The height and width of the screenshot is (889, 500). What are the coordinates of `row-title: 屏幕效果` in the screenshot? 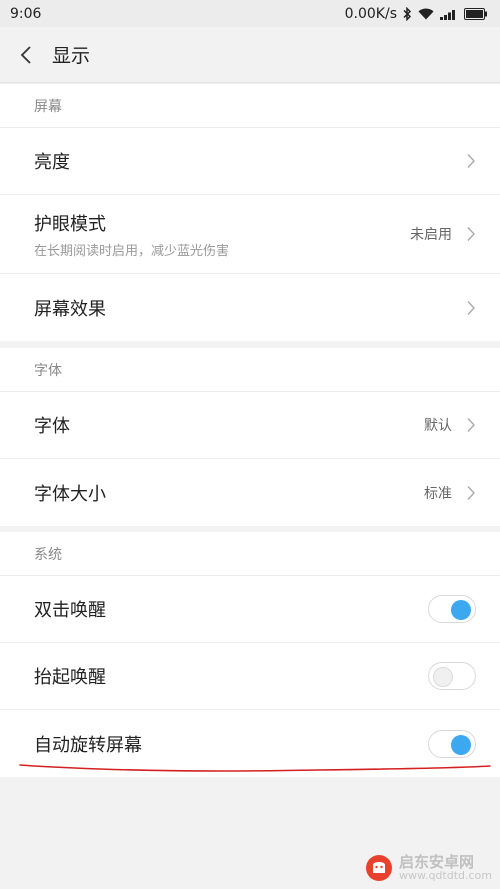 It's located at (70, 309).